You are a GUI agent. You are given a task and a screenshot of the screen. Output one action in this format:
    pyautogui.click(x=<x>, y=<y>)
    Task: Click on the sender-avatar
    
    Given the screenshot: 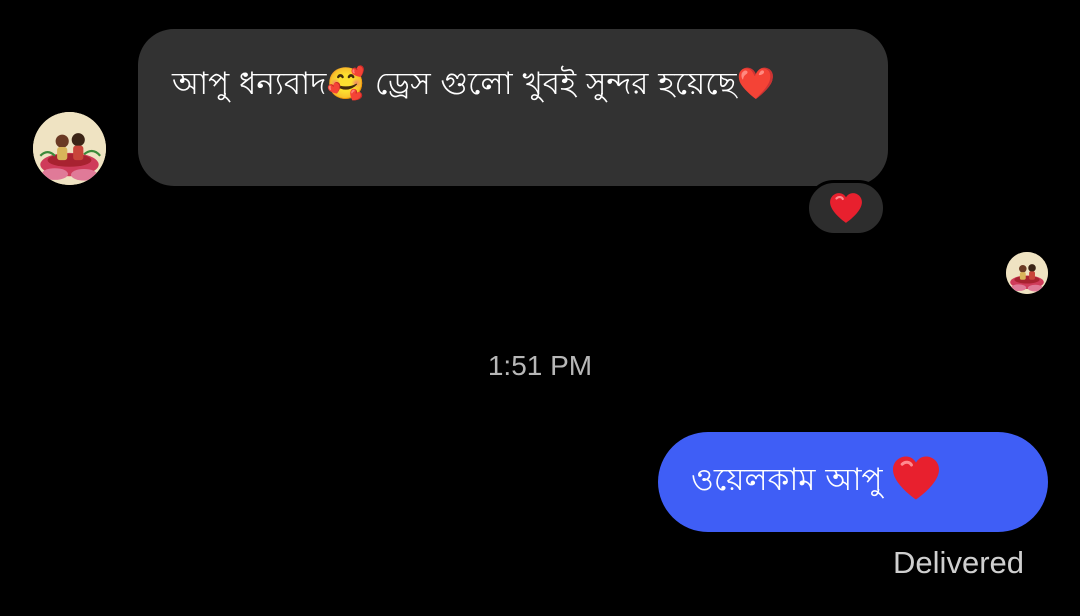 What is the action you would take?
    pyautogui.click(x=69, y=148)
    